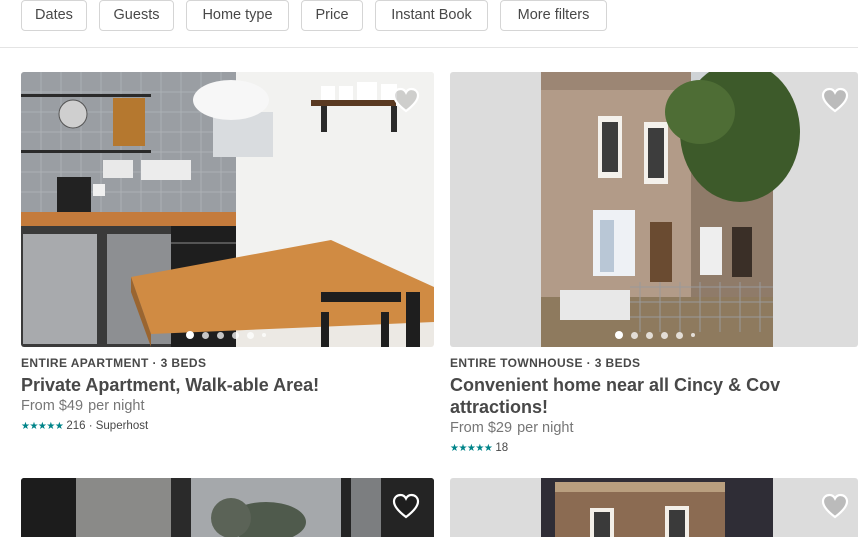 Image resolution: width=858 pixels, height=537 pixels. I want to click on listing-price: From $49 per night, so click(83, 406).